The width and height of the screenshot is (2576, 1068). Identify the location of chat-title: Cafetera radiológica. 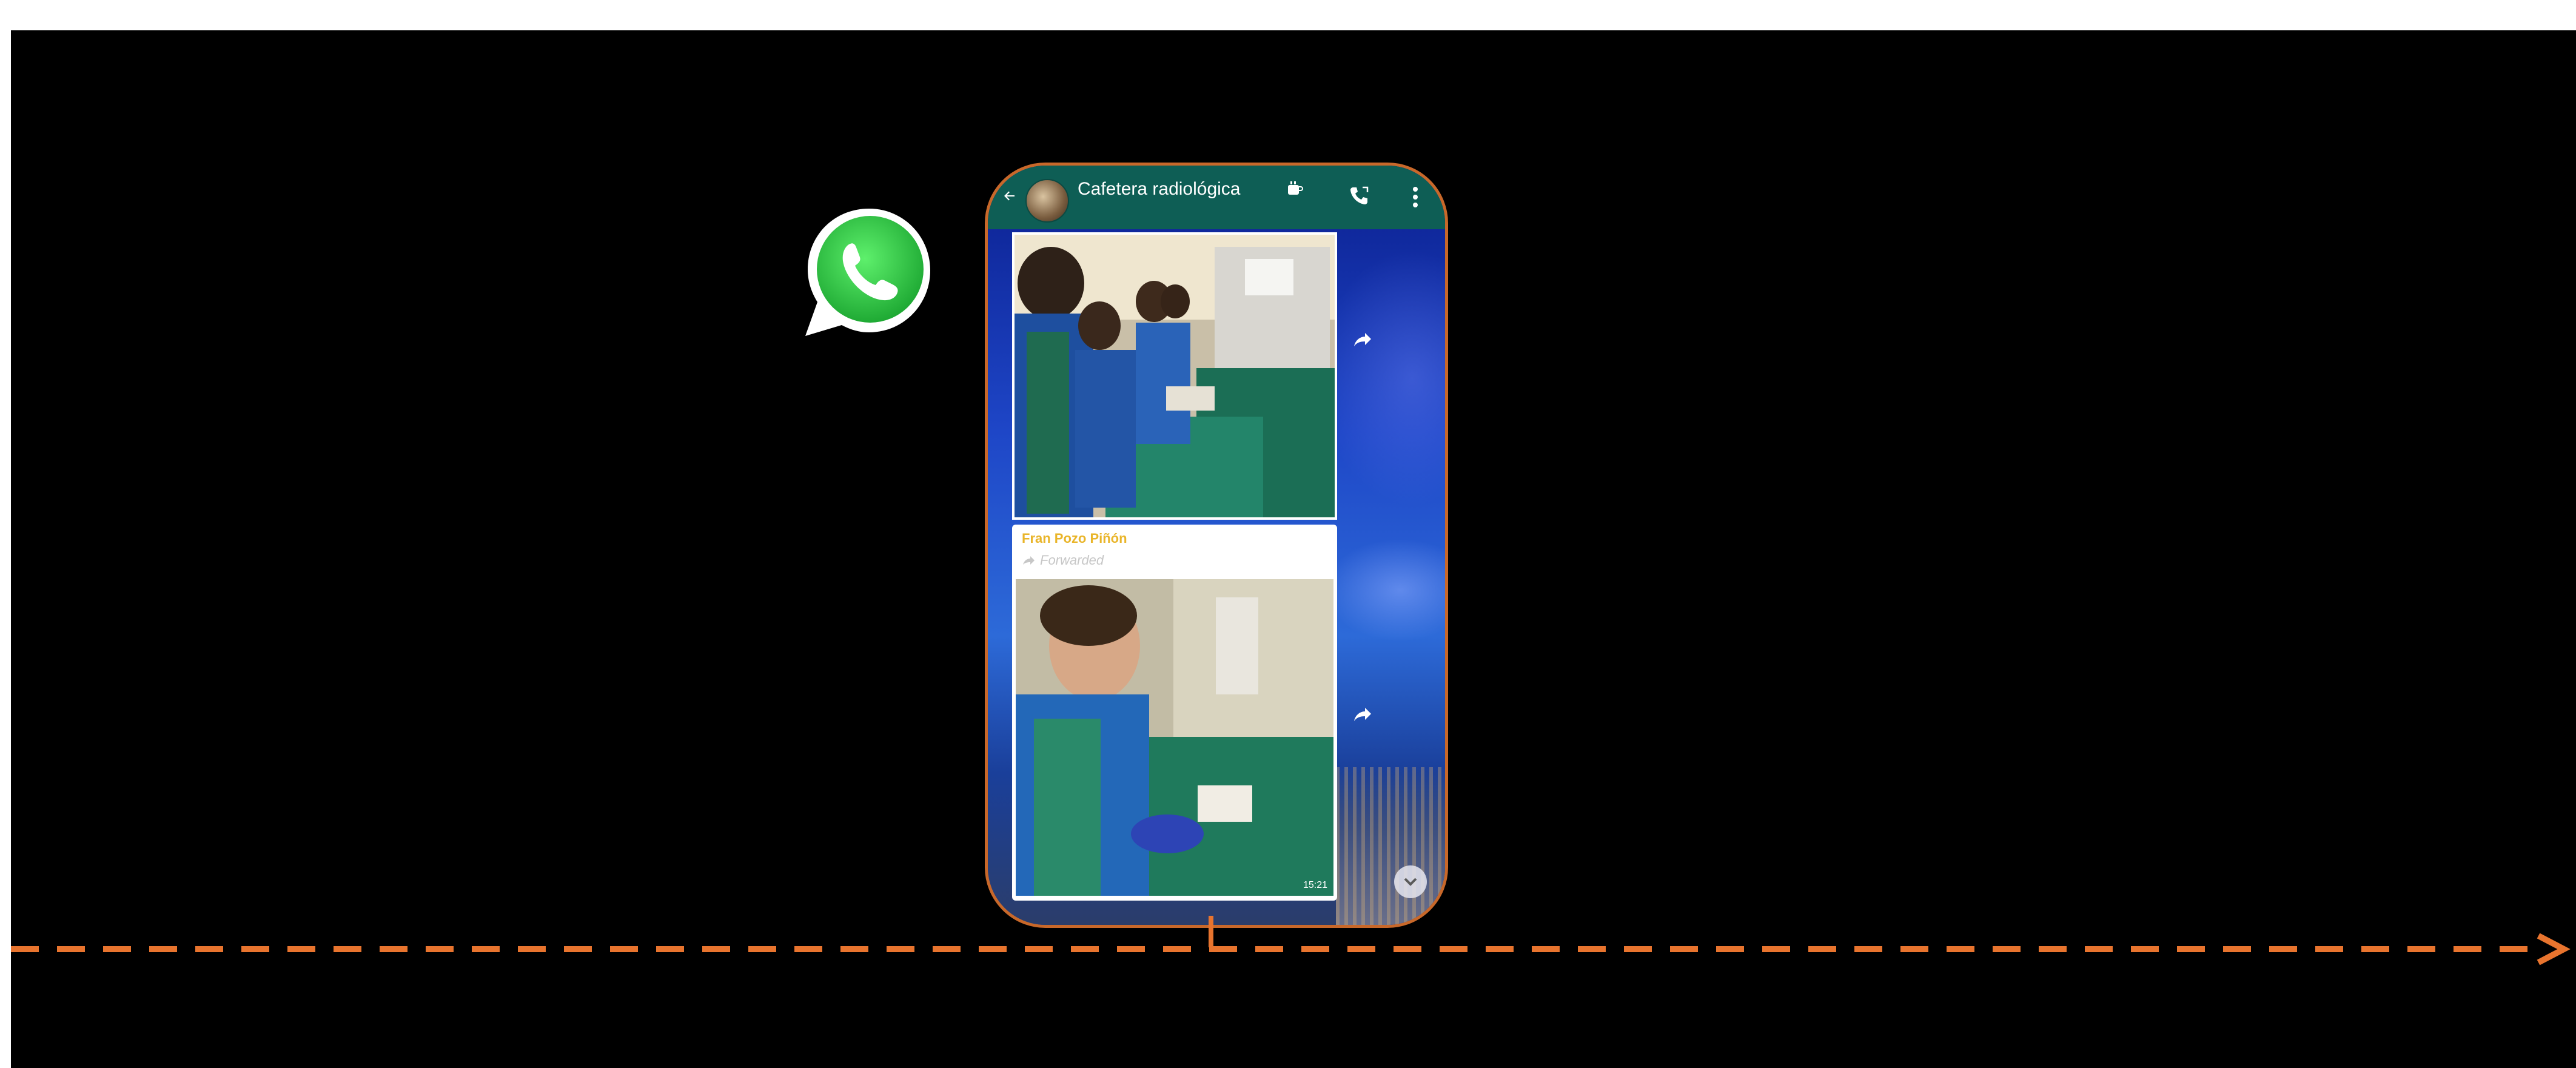
(1159, 189).